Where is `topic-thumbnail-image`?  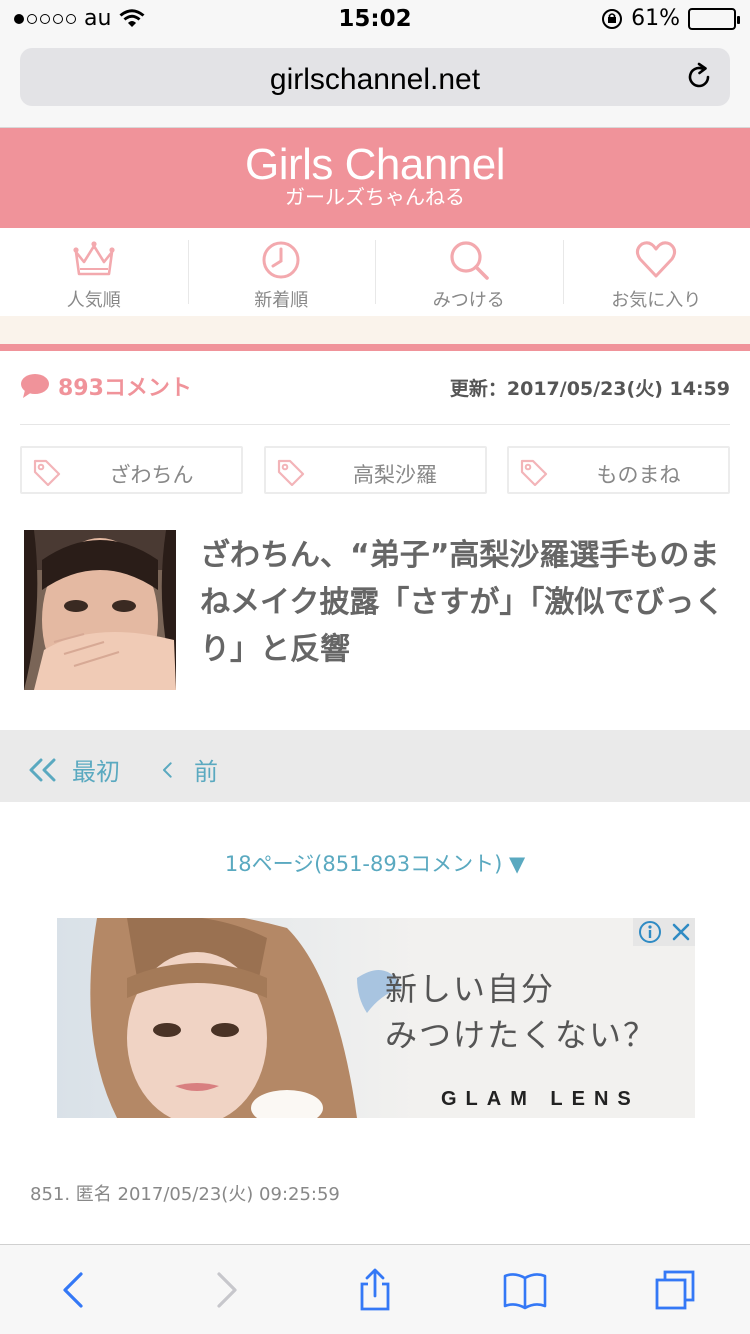
topic-thumbnail-image is located at coordinates (100, 610).